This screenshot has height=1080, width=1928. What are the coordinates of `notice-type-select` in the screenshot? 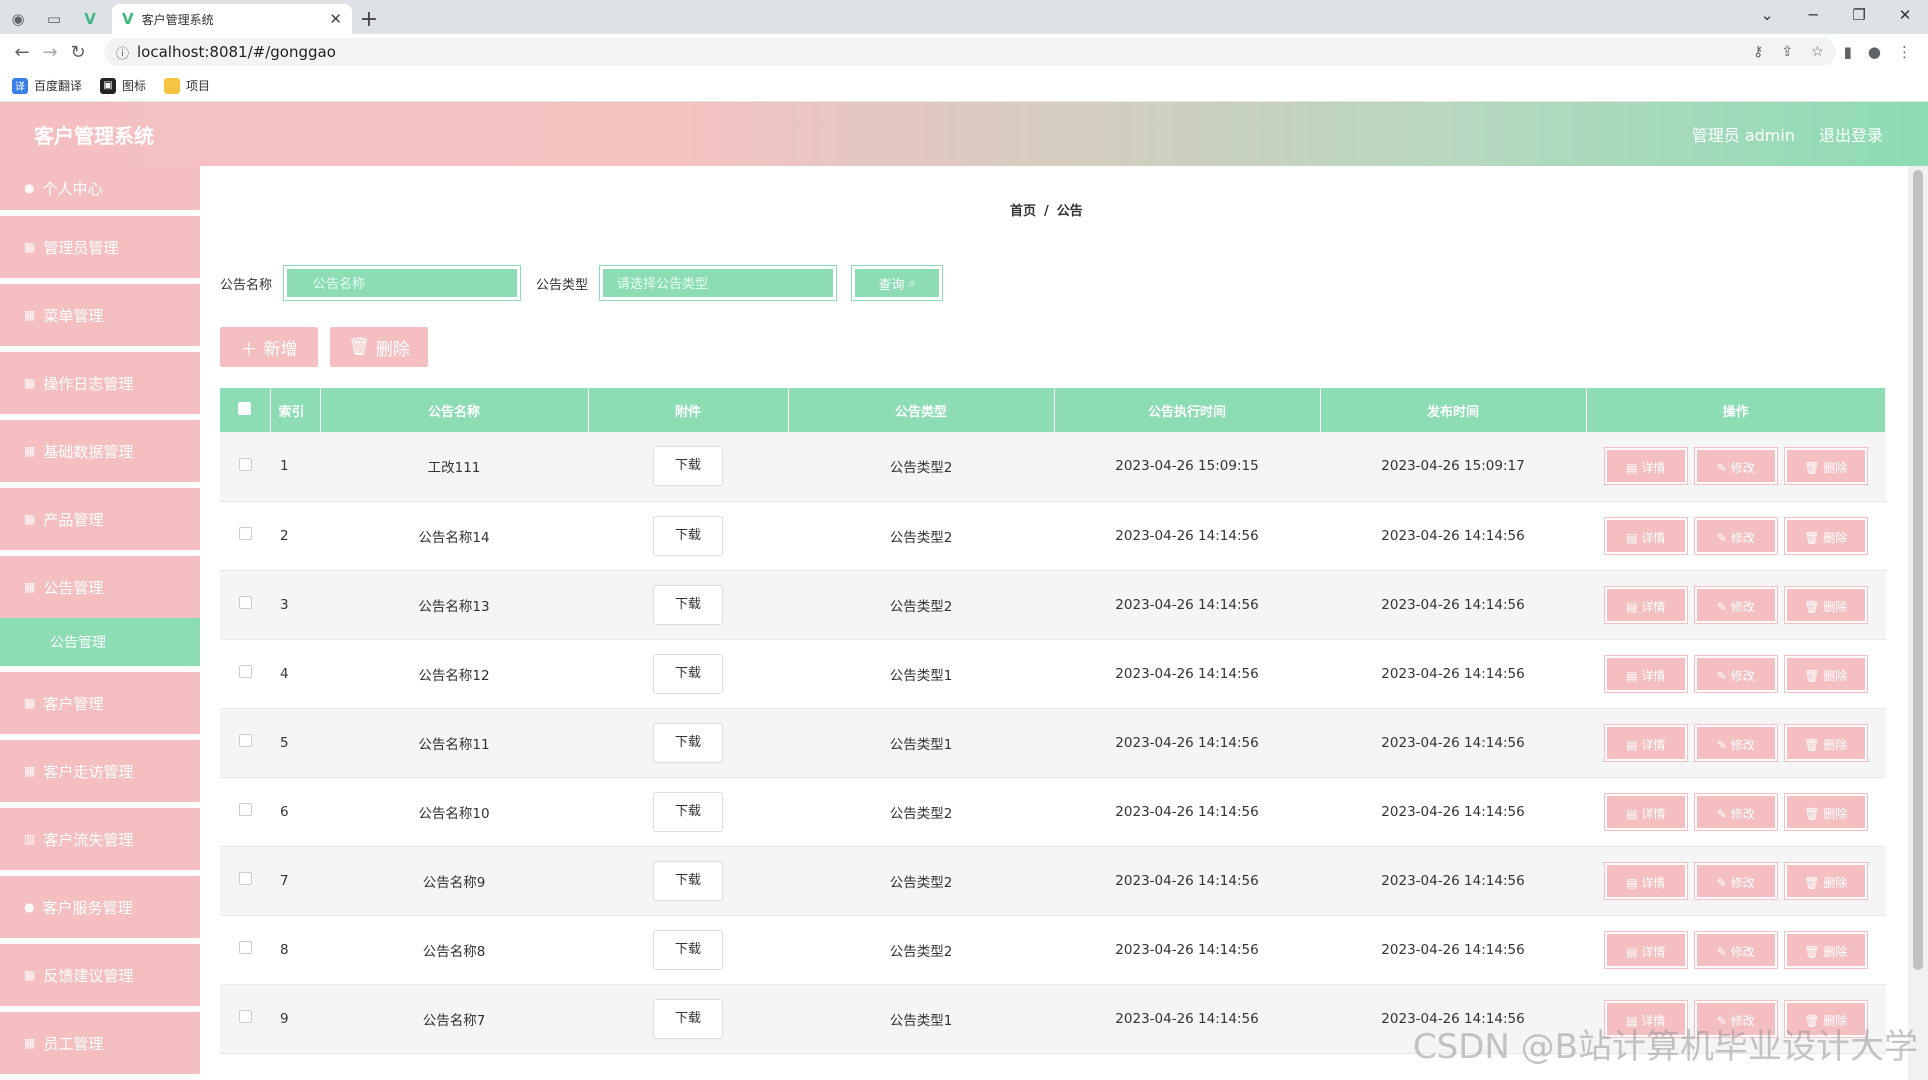 It's located at (718, 283).